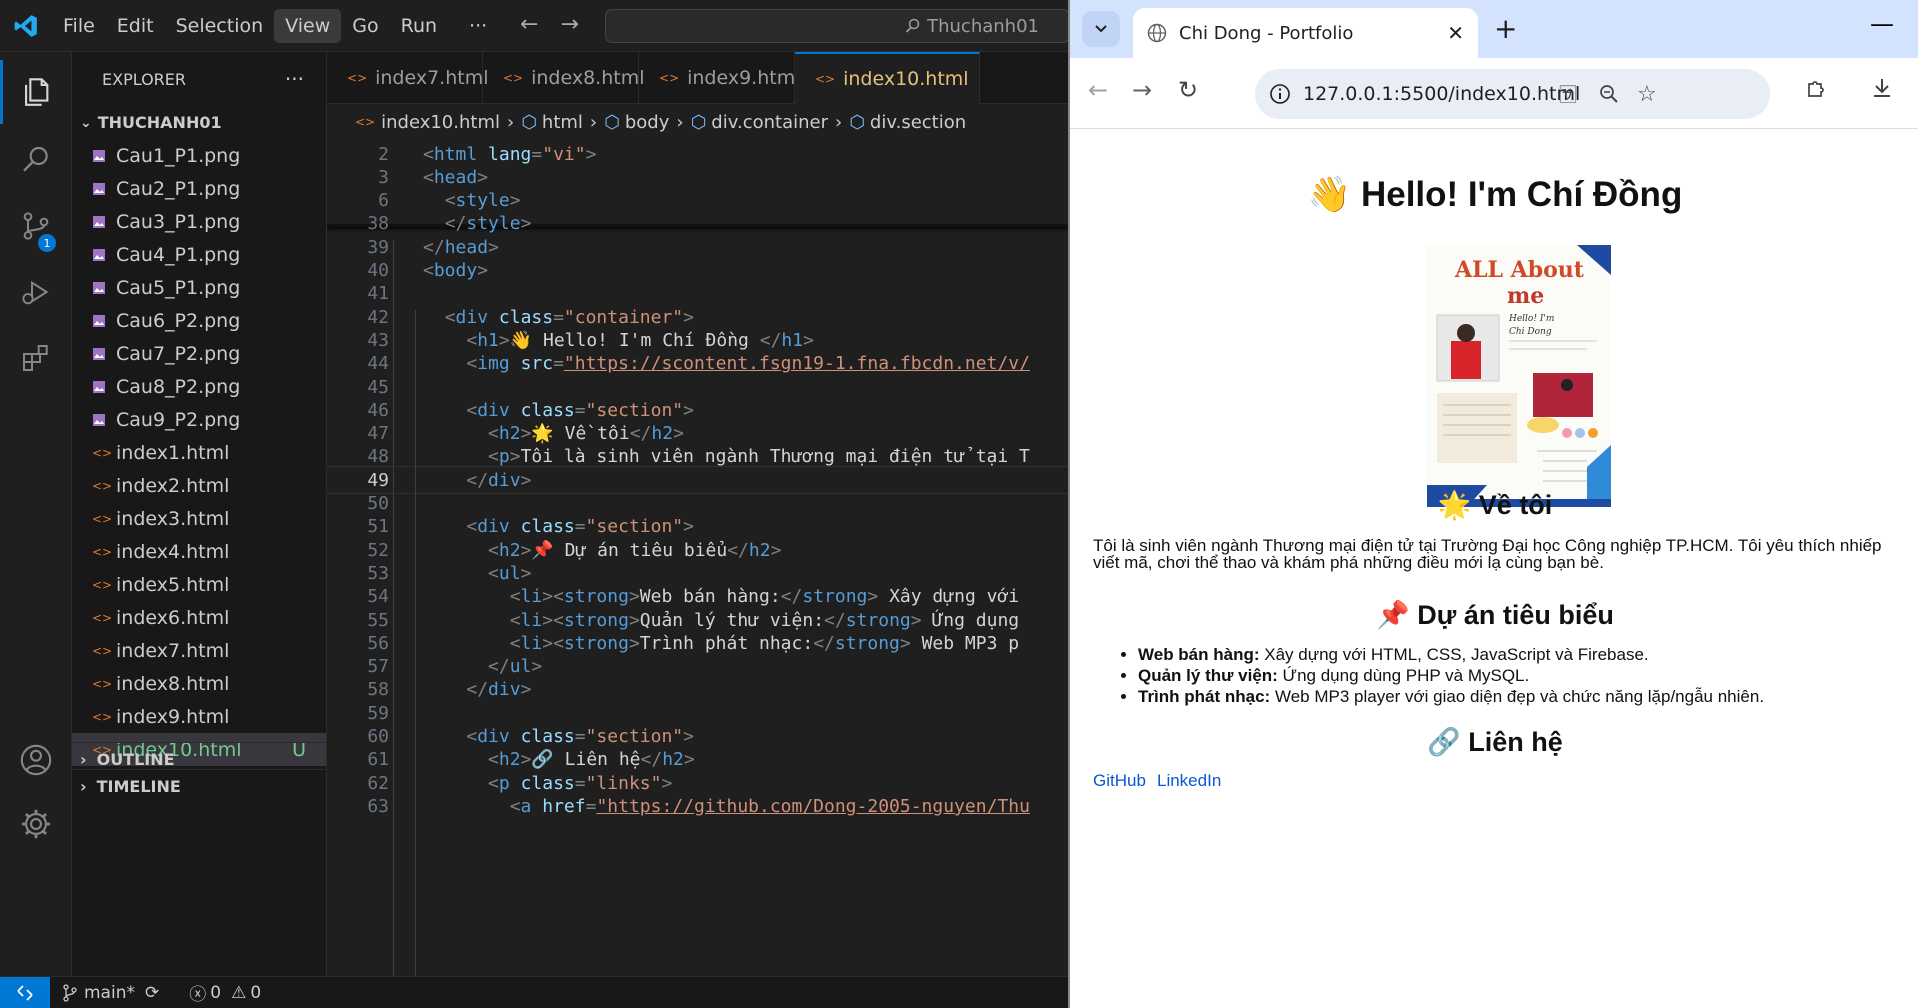  I want to click on problems-indicator: ⓧ 0 ⚠ 0, so click(225, 993).